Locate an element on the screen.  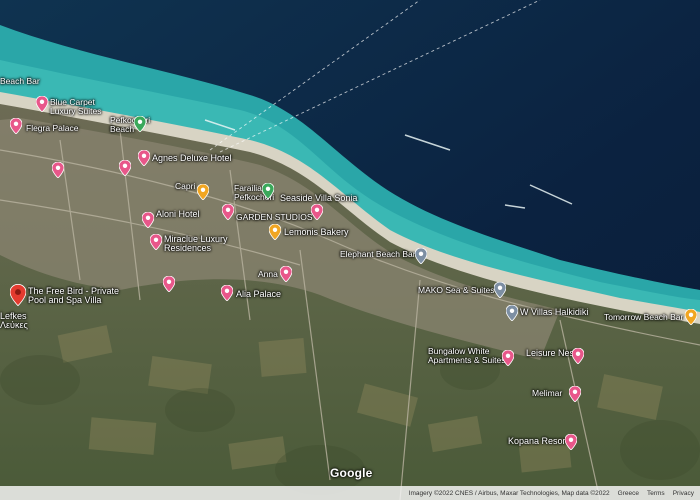
country-label: Greece is located at coordinates (628, 493).